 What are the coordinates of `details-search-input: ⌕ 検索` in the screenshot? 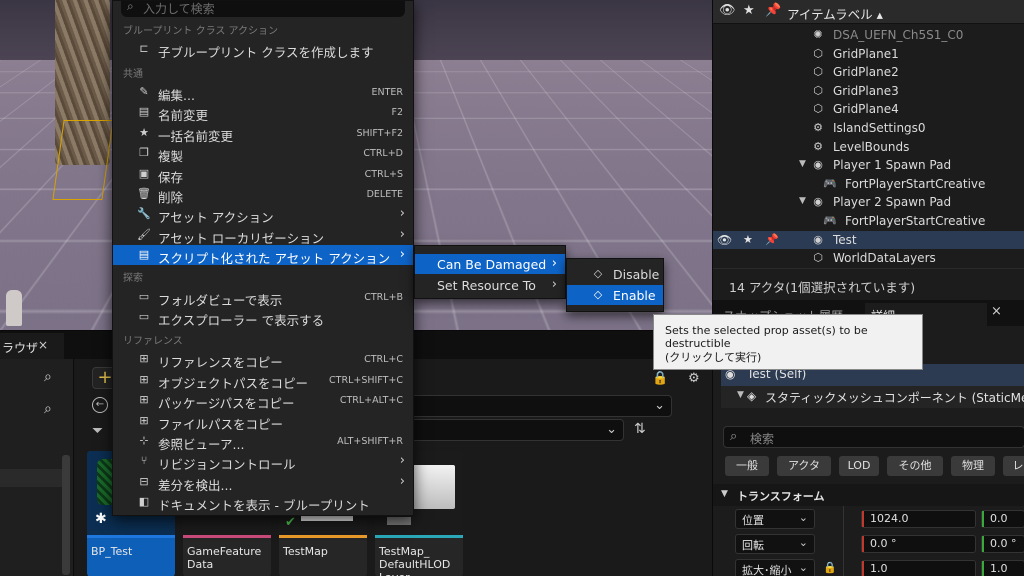 It's located at (873, 437).